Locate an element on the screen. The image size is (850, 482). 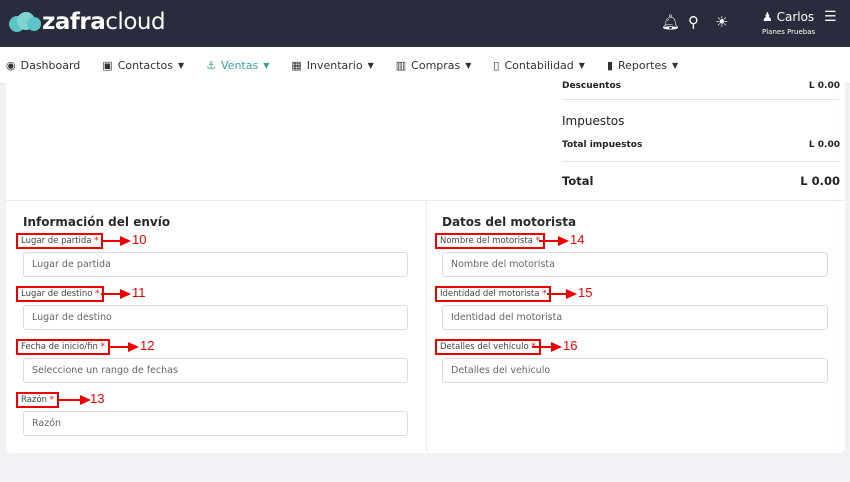
user-icon: ♟ is located at coordinates (767, 17).